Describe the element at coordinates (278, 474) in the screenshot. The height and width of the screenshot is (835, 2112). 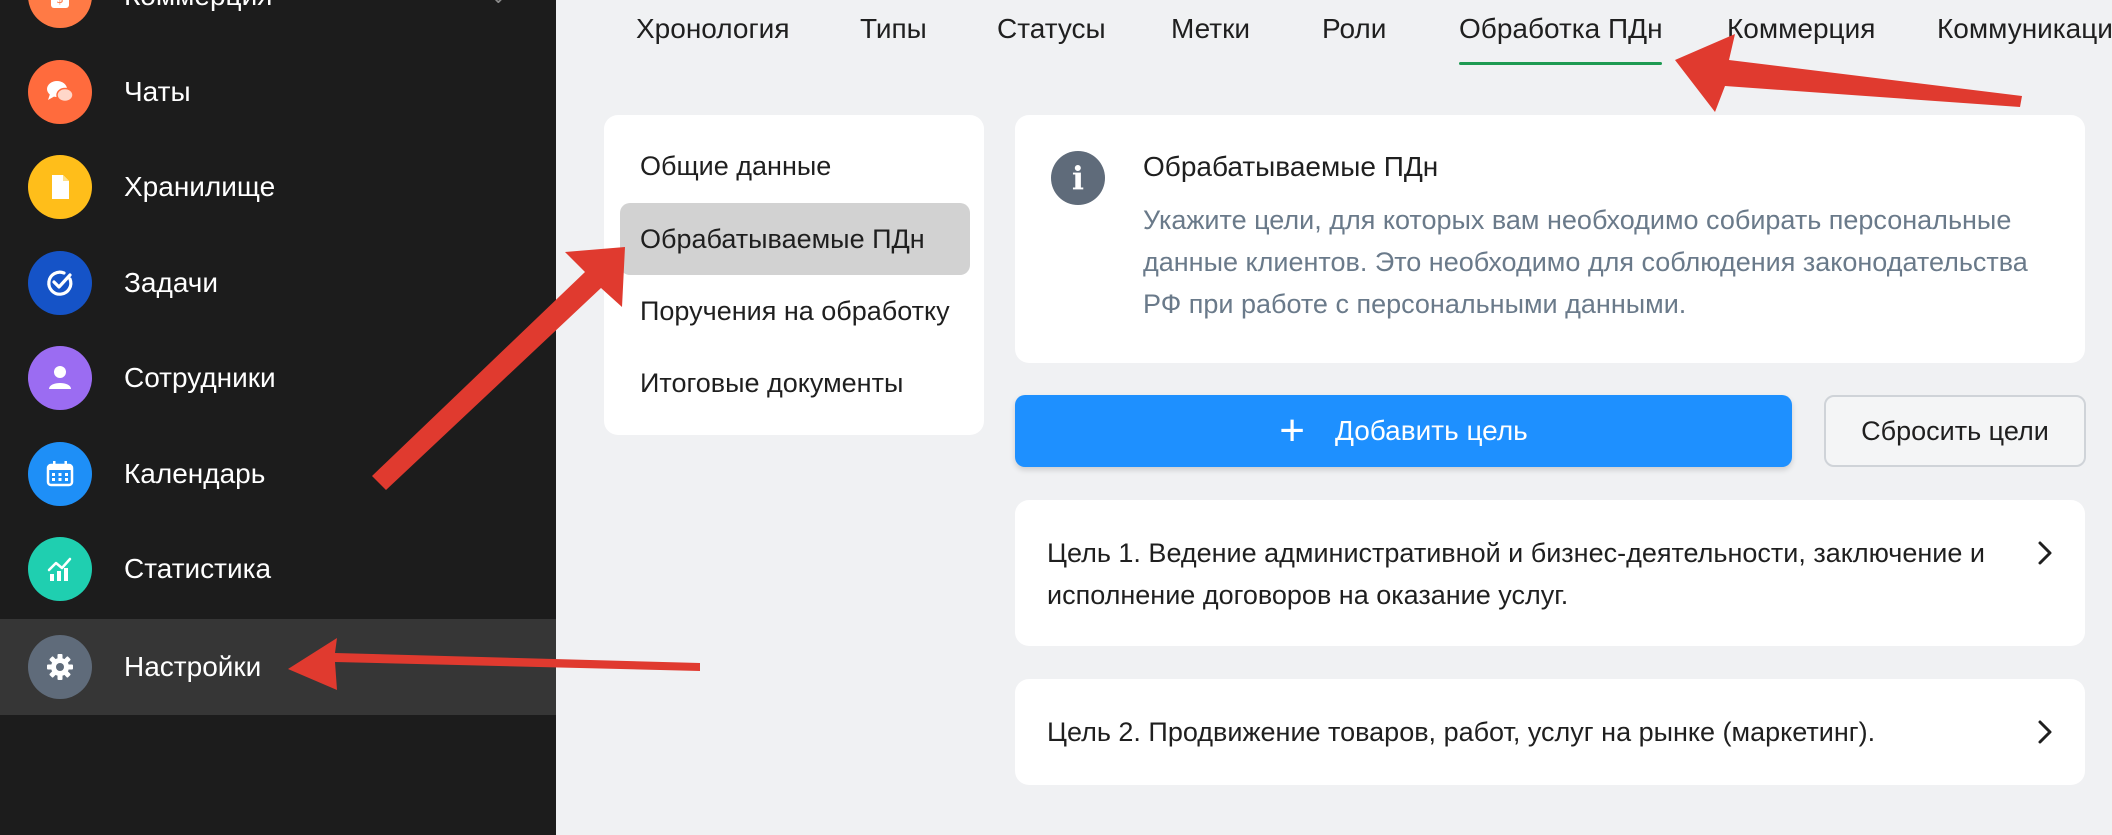
I see `sidebar-item-calendar: Календарь` at that location.